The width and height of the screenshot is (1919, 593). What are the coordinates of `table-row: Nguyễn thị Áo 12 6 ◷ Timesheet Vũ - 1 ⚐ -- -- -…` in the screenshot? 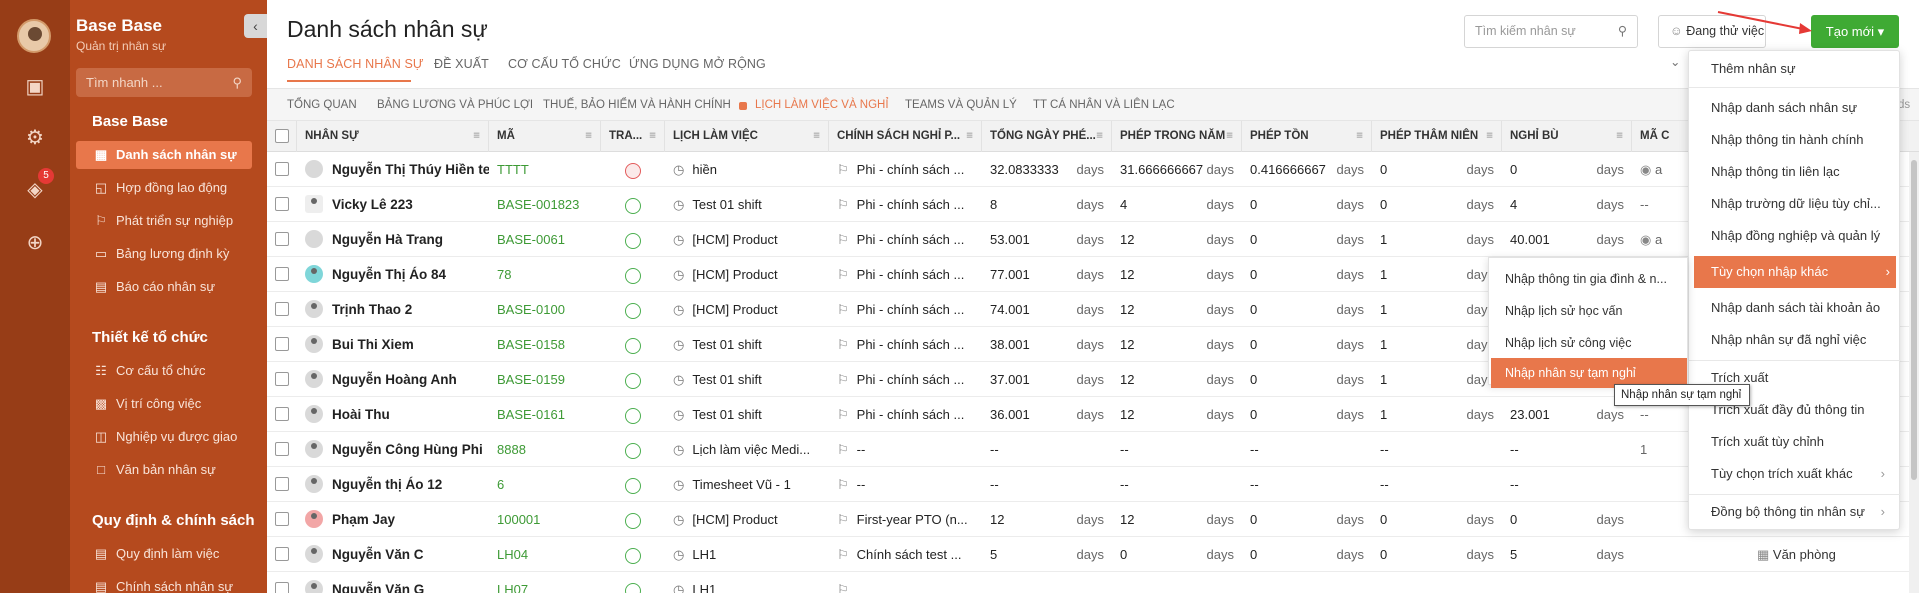 It's located at (1093, 484).